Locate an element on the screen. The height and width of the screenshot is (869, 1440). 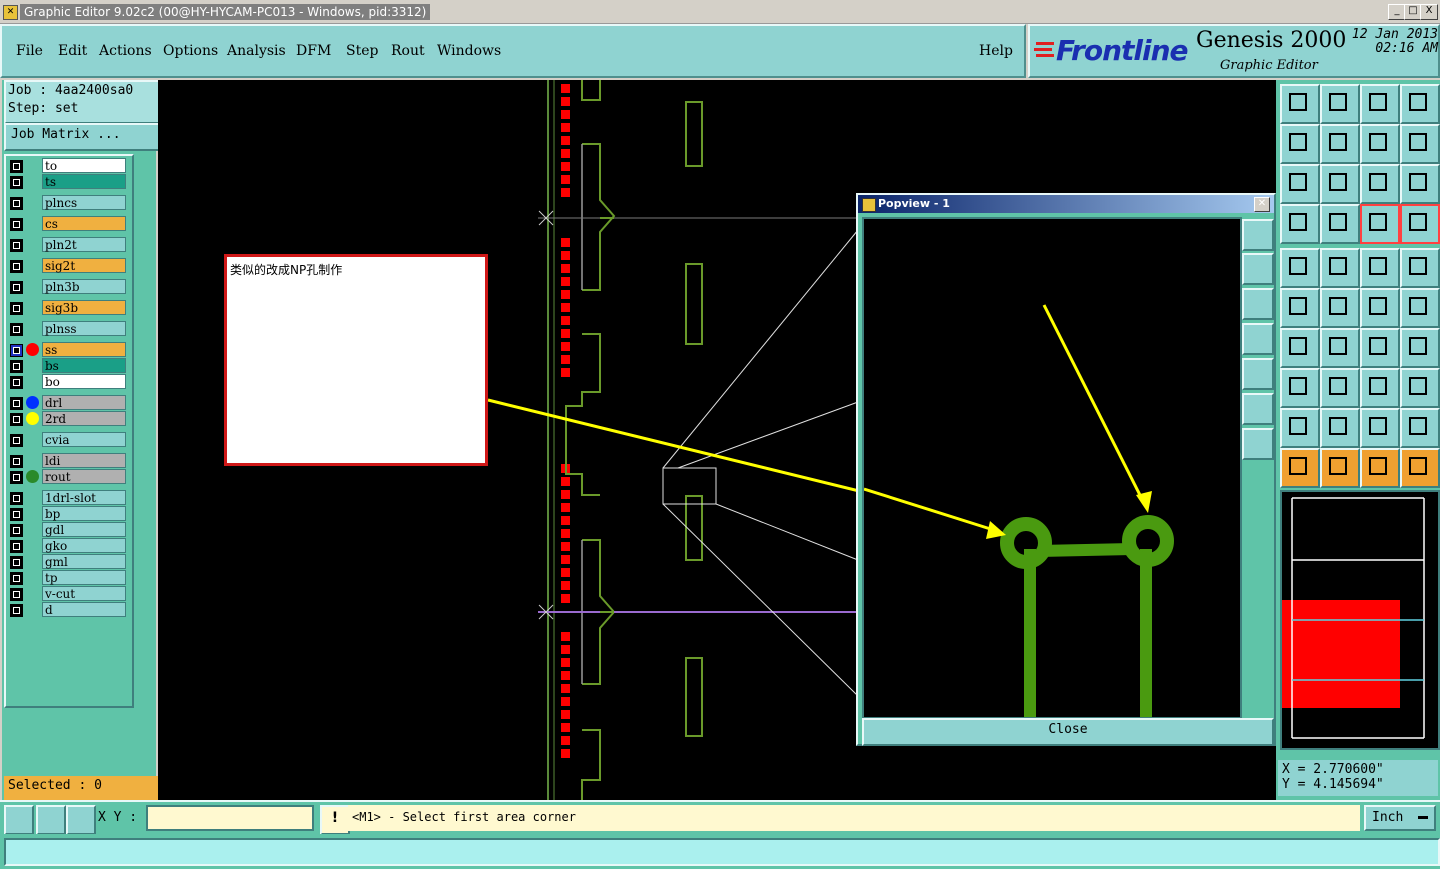
select-icon is located at coordinates (1300, 224).